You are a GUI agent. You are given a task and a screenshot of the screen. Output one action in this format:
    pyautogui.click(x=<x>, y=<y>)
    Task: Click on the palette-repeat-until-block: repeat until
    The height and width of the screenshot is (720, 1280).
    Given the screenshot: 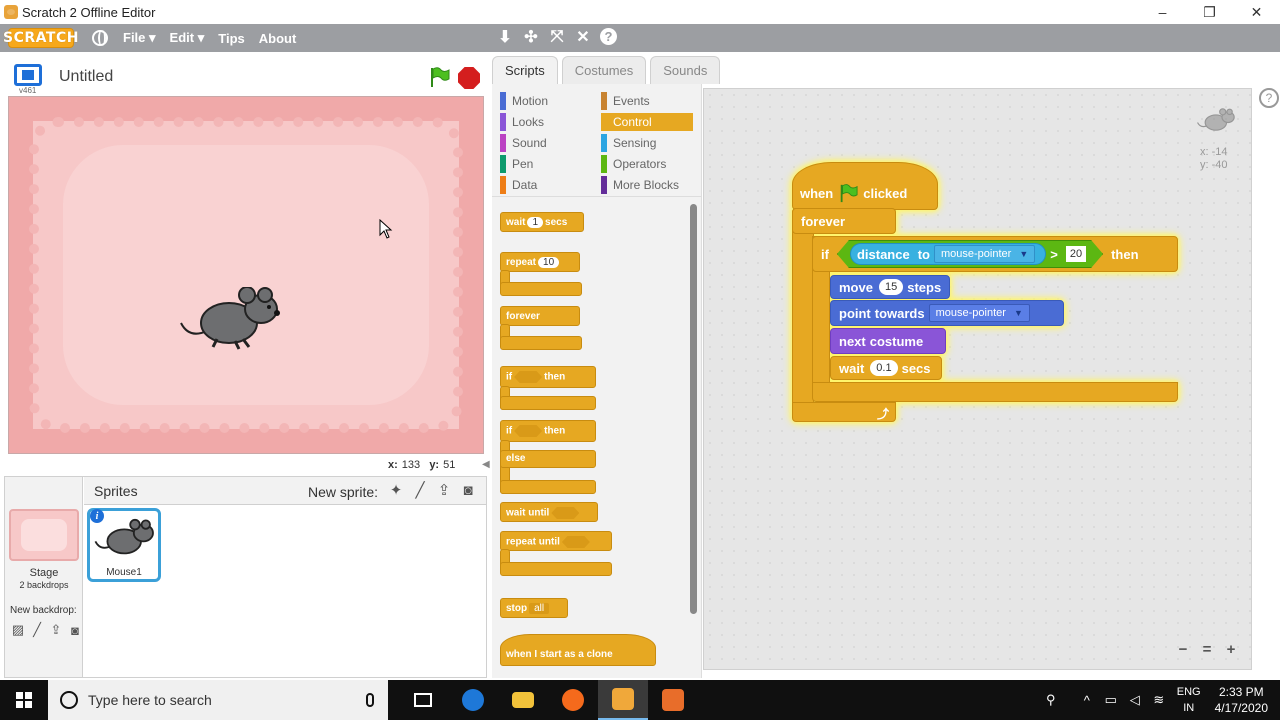 What is the action you would take?
    pyautogui.click(x=556, y=541)
    